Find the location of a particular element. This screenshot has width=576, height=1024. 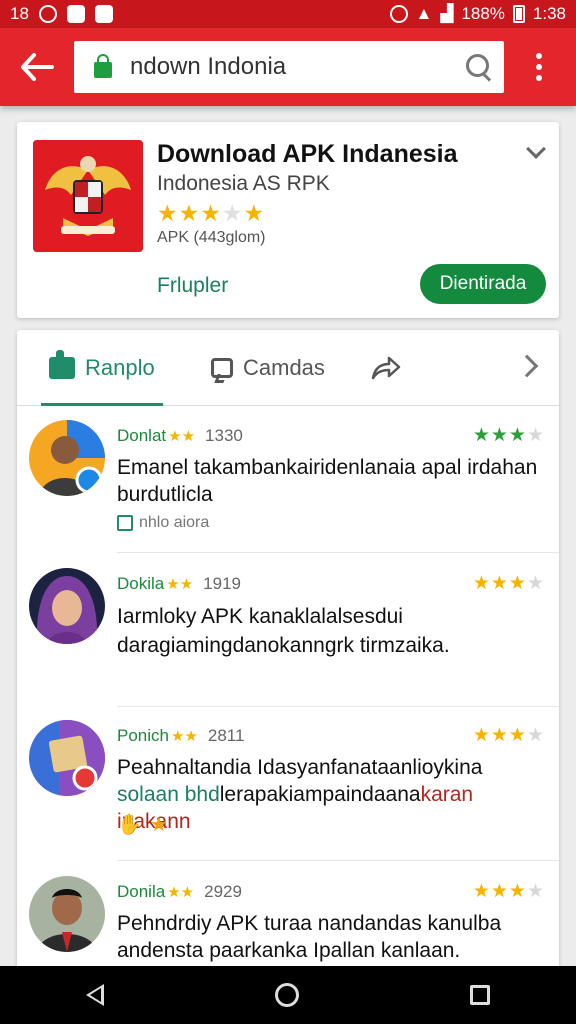

install-button: Dientirada is located at coordinates (483, 284).